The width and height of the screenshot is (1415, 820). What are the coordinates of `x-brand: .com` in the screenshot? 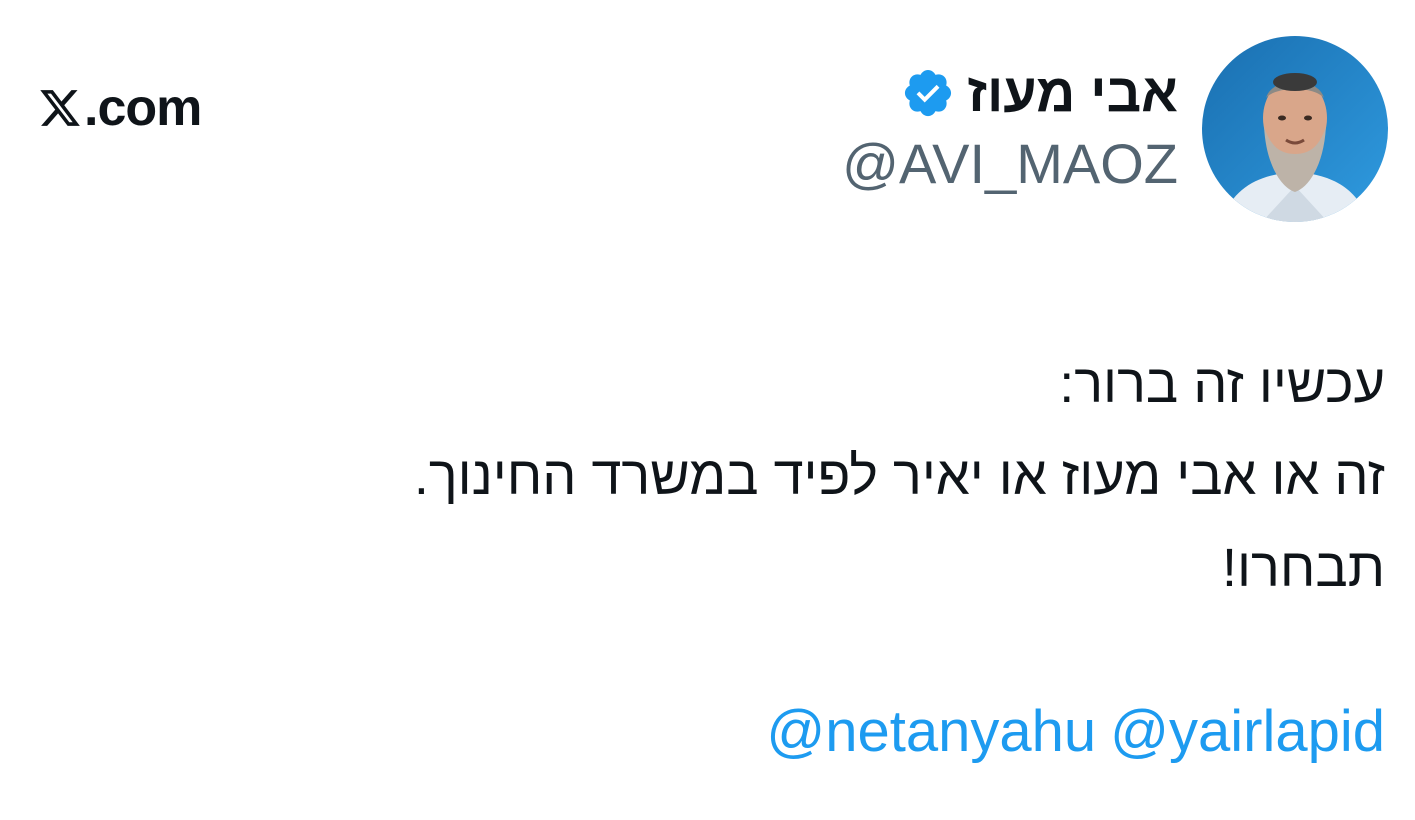 It's located at (120, 108).